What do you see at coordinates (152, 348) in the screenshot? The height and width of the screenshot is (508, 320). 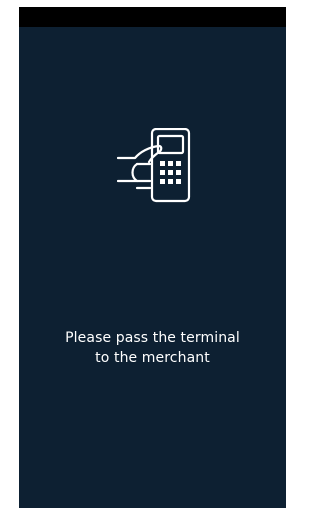 I see `handover-message: Please pass the terminal to the merchant` at bounding box center [152, 348].